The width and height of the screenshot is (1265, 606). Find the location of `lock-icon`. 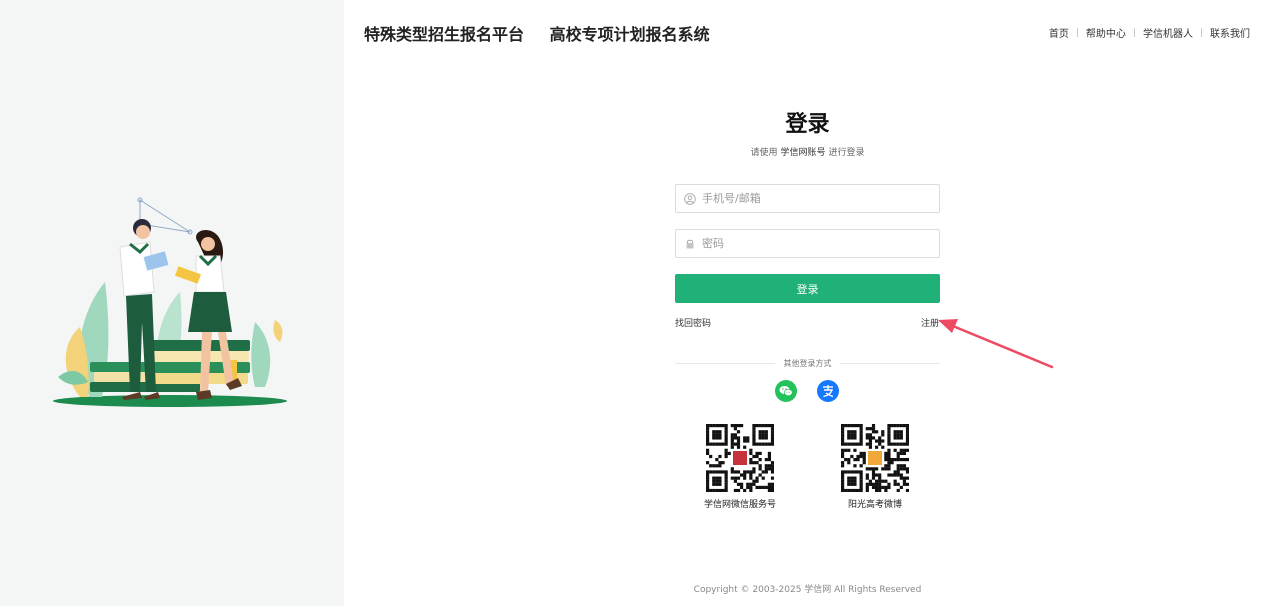

lock-icon is located at coordinates (690, 244).